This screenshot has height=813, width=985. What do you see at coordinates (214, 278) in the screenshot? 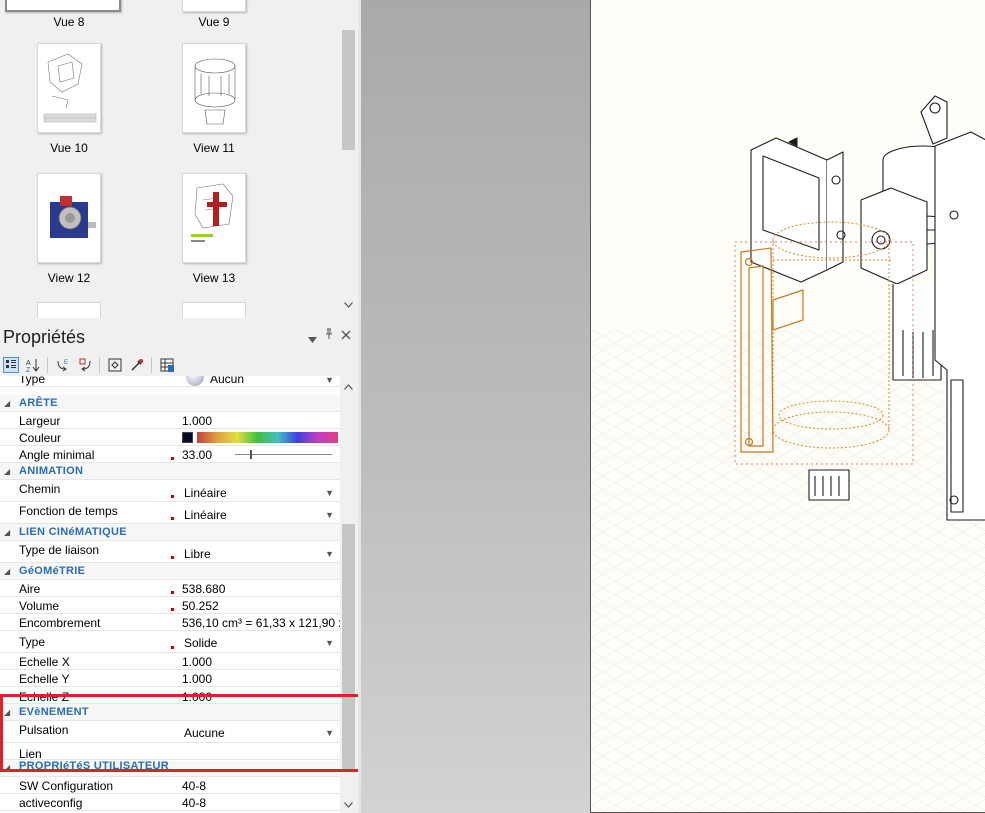
I see `thumbnail-label: View 13` at bounding box center [214, 278].